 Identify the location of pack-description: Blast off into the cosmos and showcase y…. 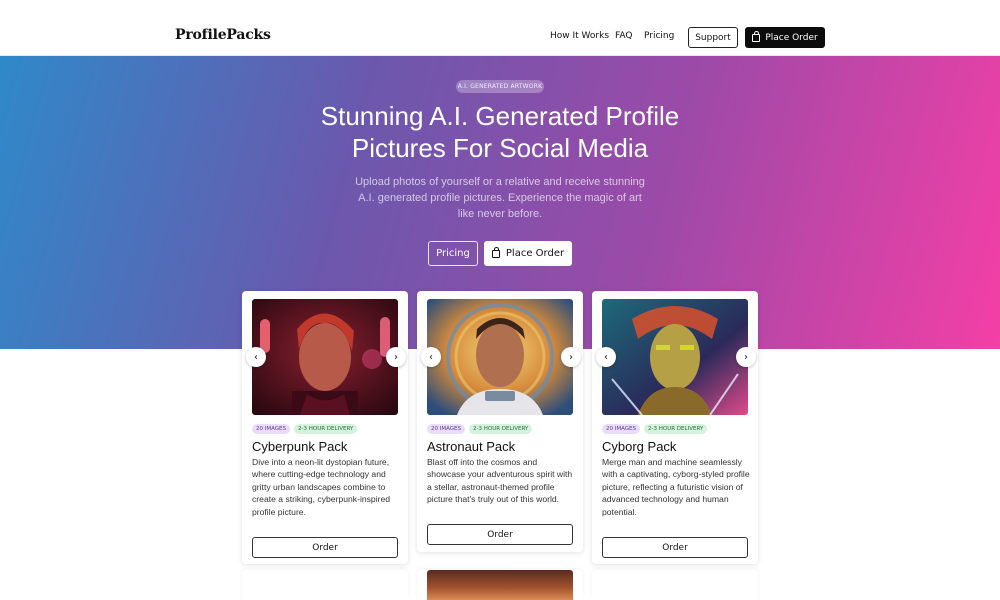
(500, 481).